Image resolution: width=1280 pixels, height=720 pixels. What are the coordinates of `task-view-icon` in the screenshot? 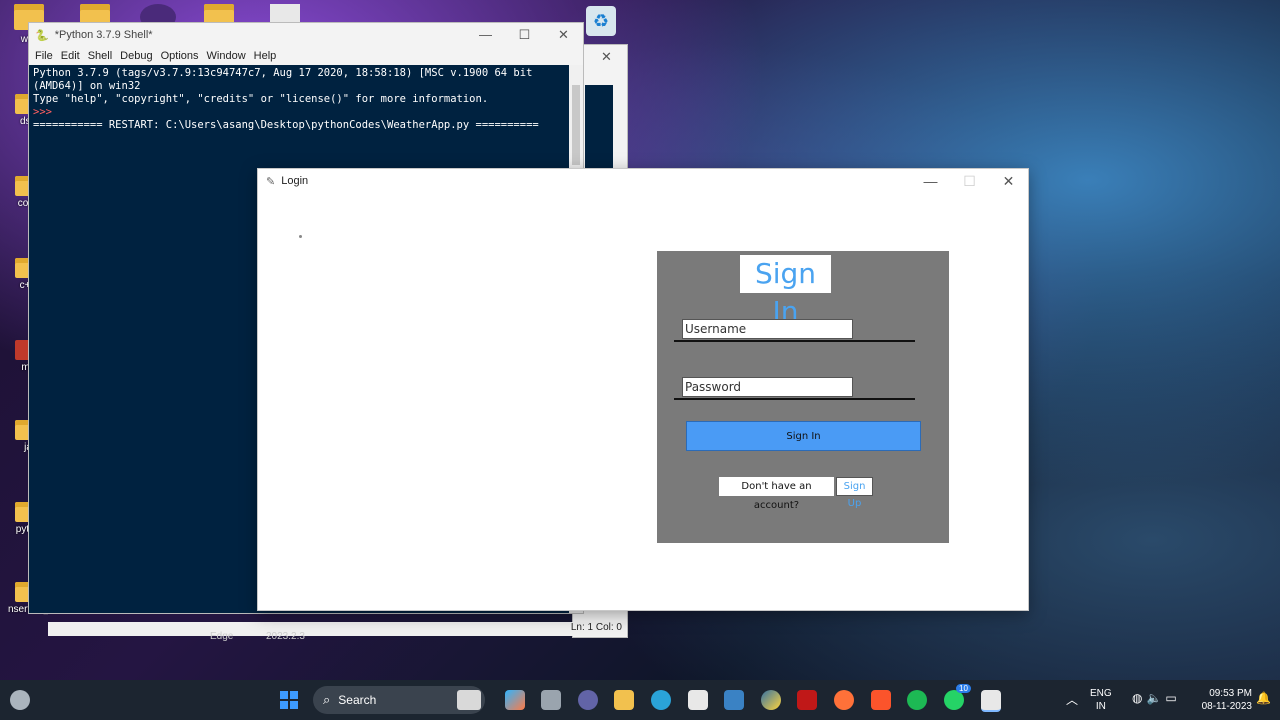 It's located at (551, 700).